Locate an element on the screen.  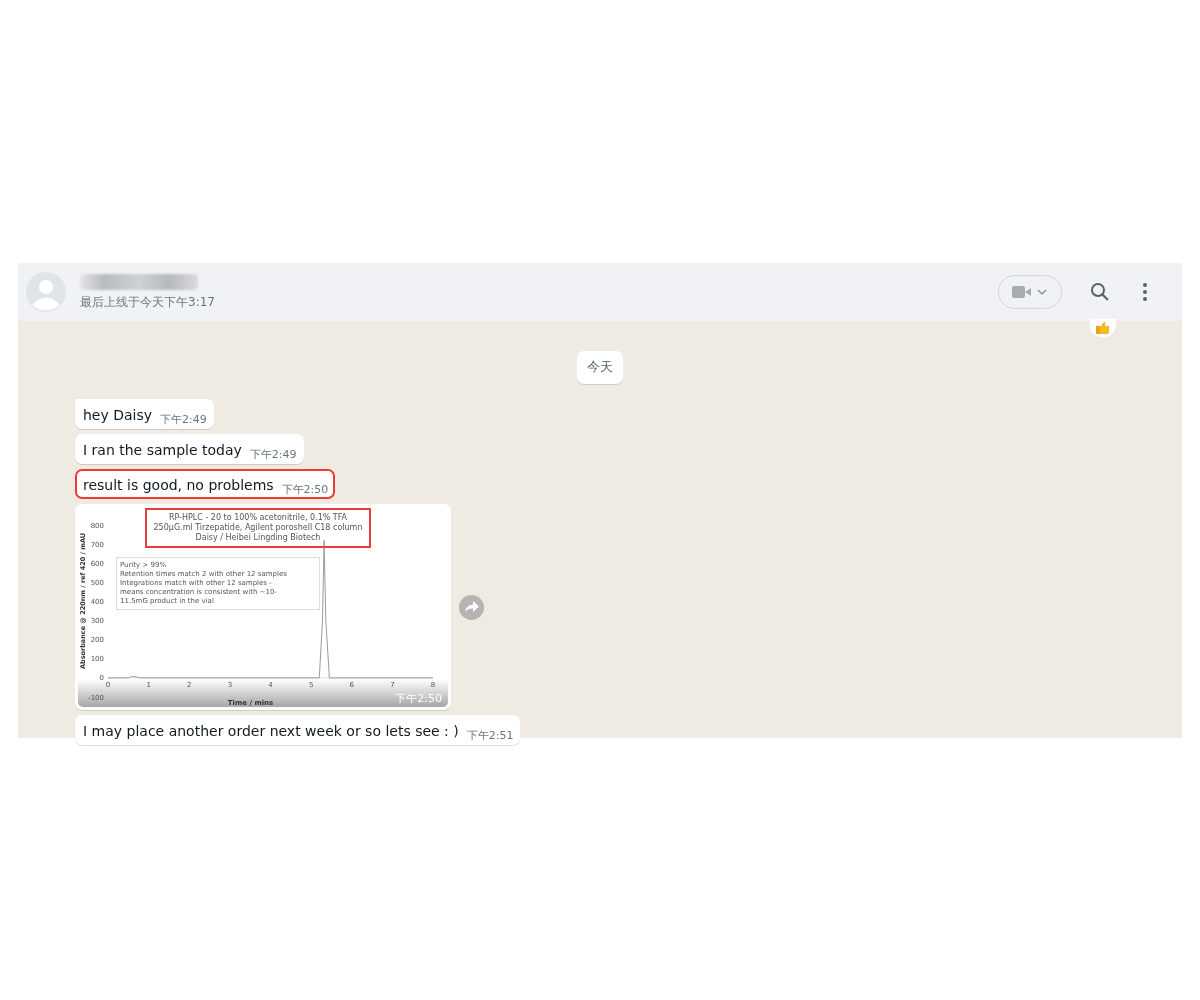
avatar-icon is located at coordinates (46, 292).